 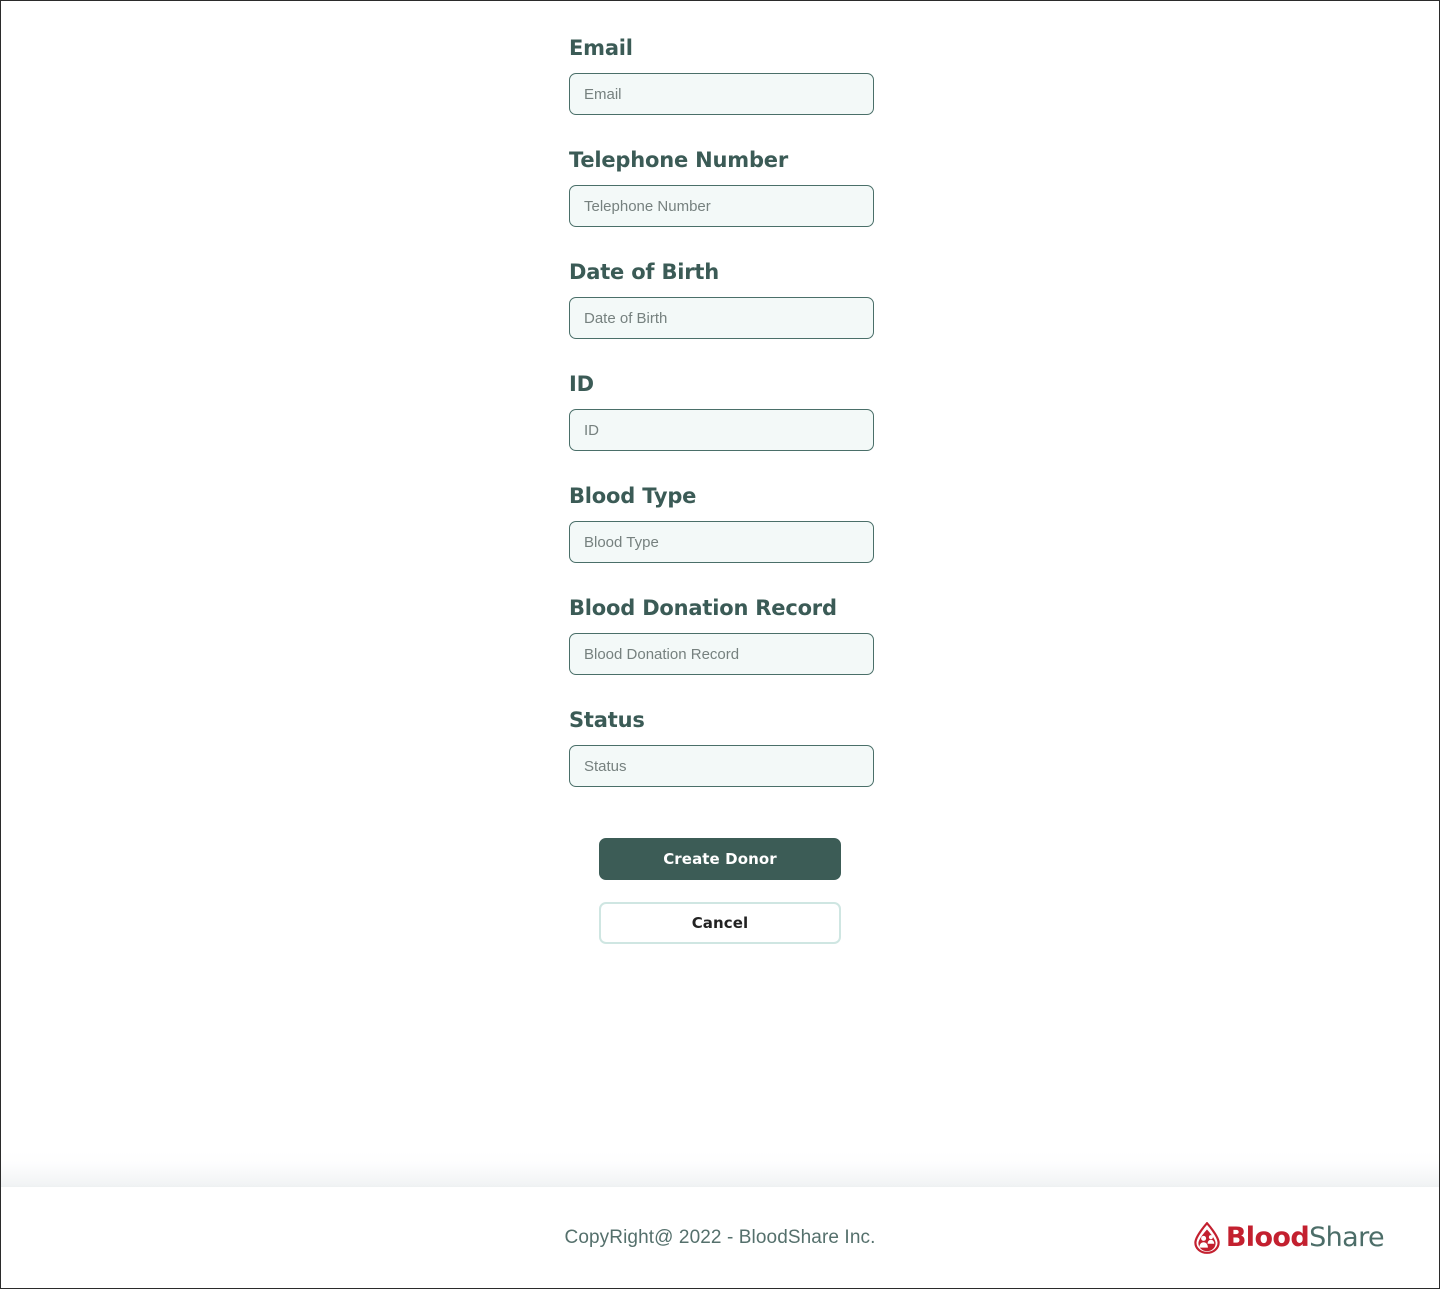 What do you see at coordinates (721, 206) in the screenshot?
I see `telephone-number-input` at bounding box center [721, 206].